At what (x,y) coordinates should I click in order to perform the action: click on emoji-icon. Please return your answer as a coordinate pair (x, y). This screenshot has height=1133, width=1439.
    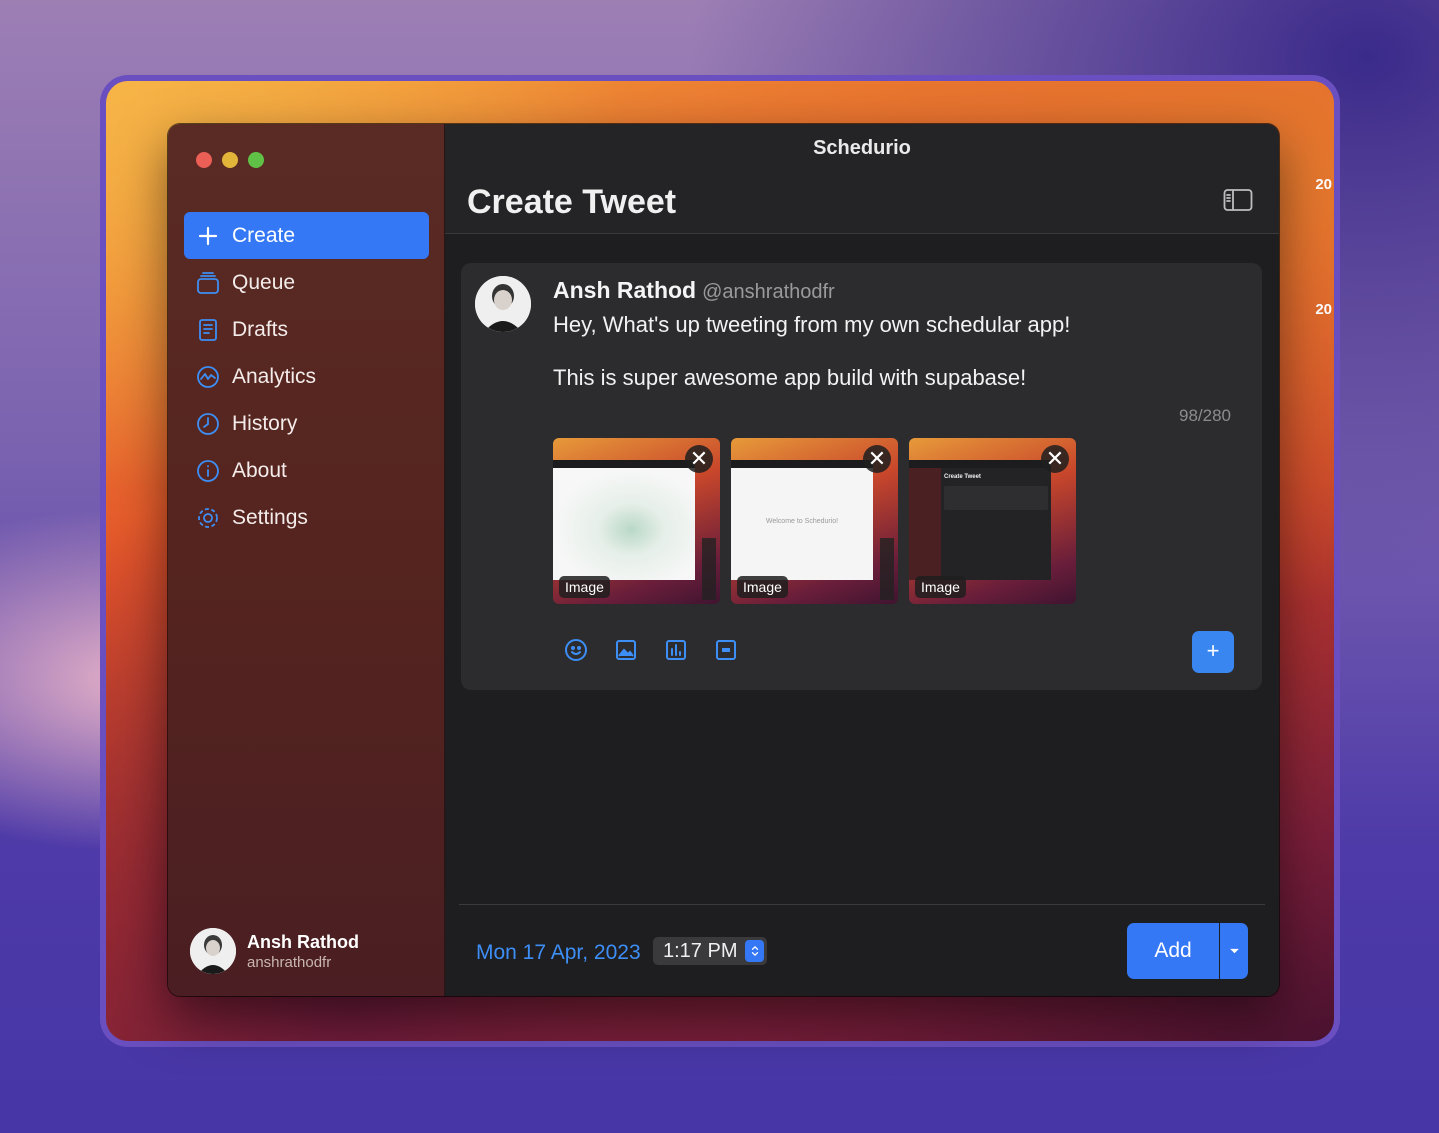
    Looking at the image, I should click on (576, 650).